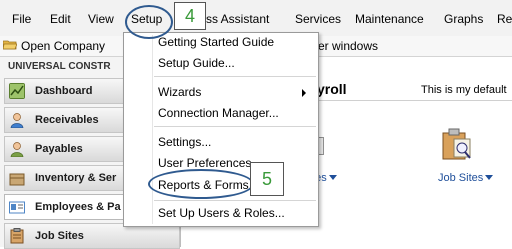  Describe the element at coordinates (17, 179) in the screenshot. I see `box-icon` at that location.